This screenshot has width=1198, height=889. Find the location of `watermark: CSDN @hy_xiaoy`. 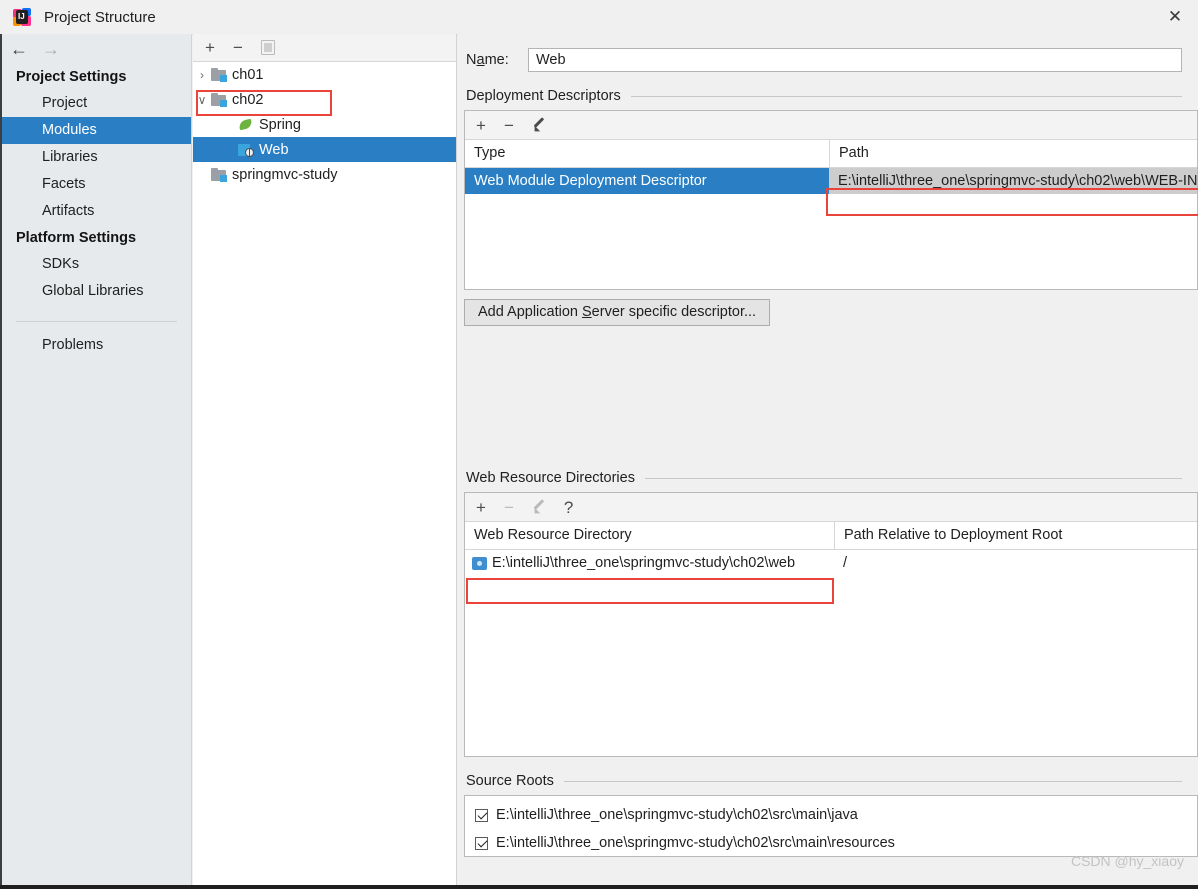

watermark: CSDN @hy_xiaoy is located at coordinates (1127, 861).